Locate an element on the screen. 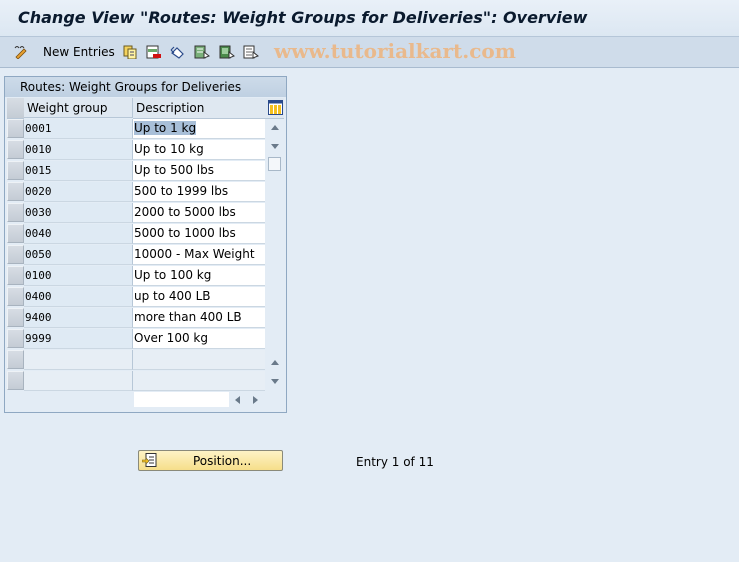 Image resolution: width=739 pixels, height=562 pixels. table-row: 0400 up to 400 LB is located at coordinates (136, 297).